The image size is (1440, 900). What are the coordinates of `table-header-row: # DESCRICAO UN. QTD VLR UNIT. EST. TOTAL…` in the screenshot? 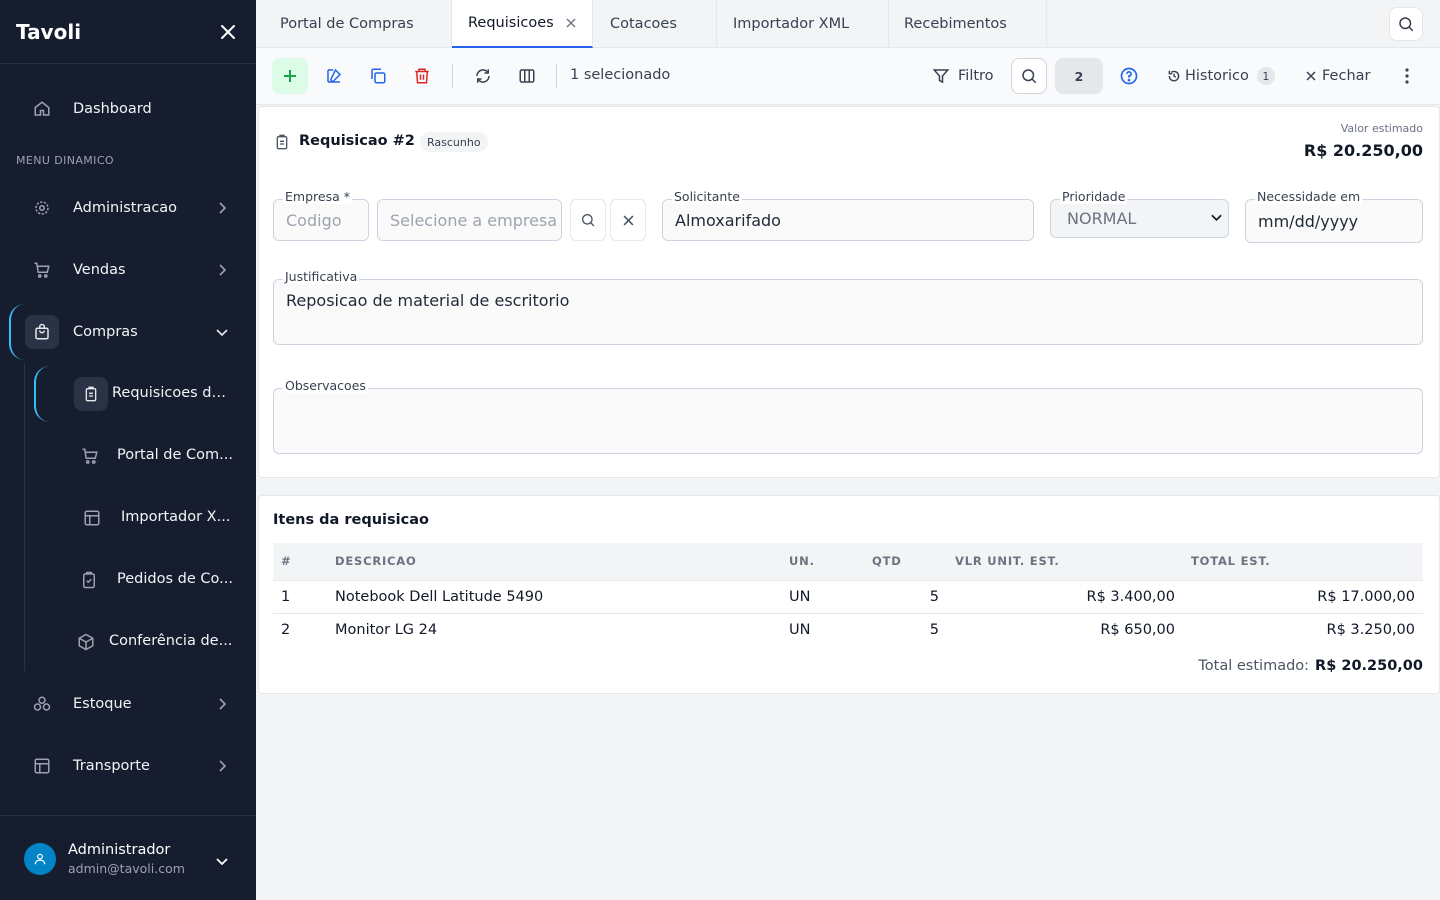 It's located at (848, 561).